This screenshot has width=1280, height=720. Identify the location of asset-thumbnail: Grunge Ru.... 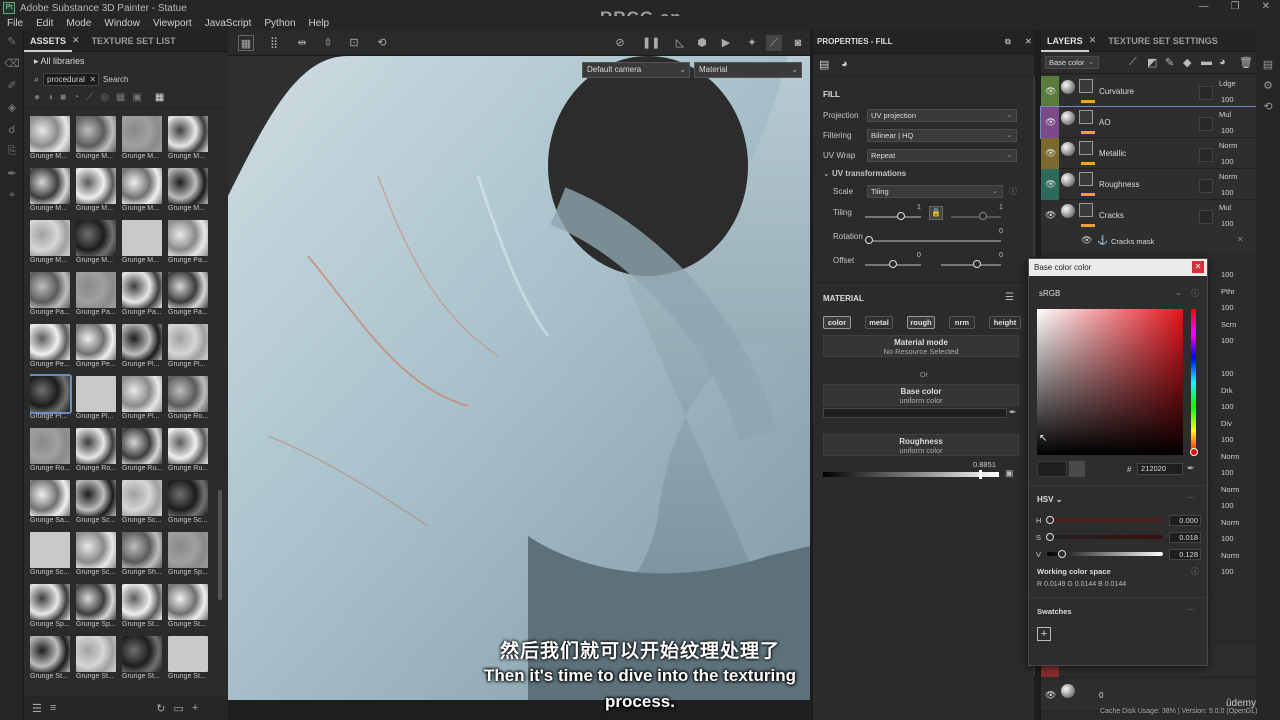
(142, 454).